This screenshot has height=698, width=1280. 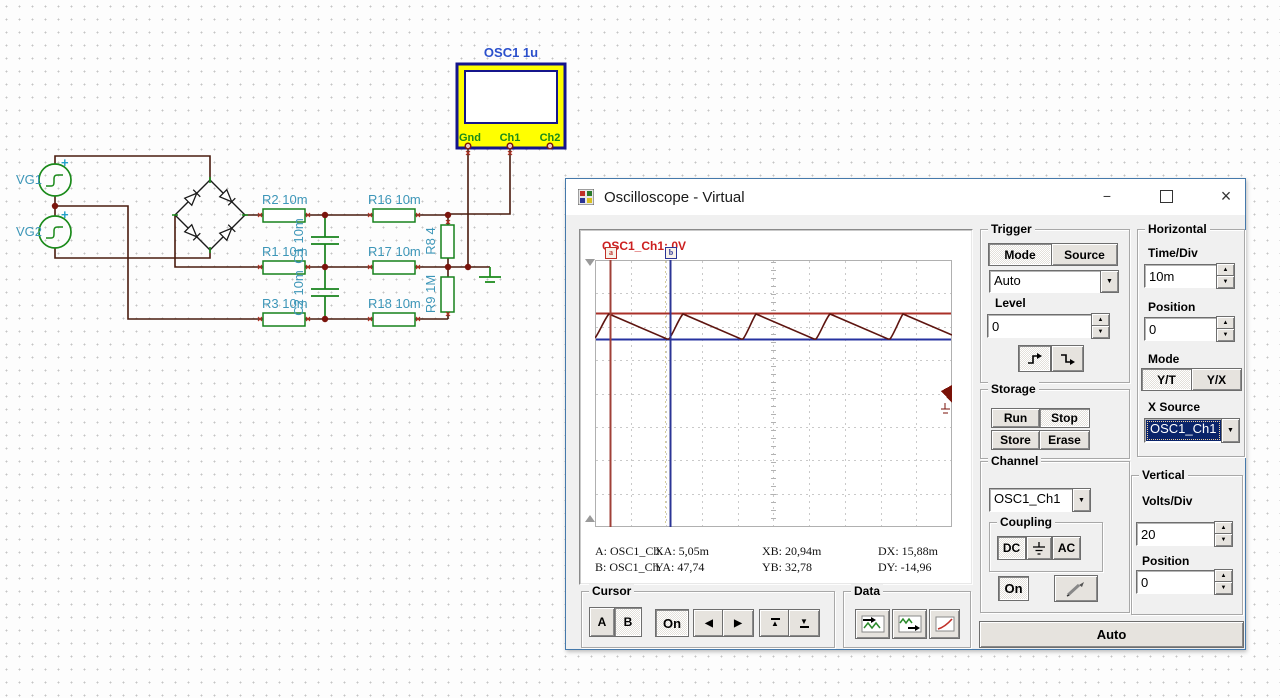 I want to click on label-vg1: VG1, so click(x=29, y=179).